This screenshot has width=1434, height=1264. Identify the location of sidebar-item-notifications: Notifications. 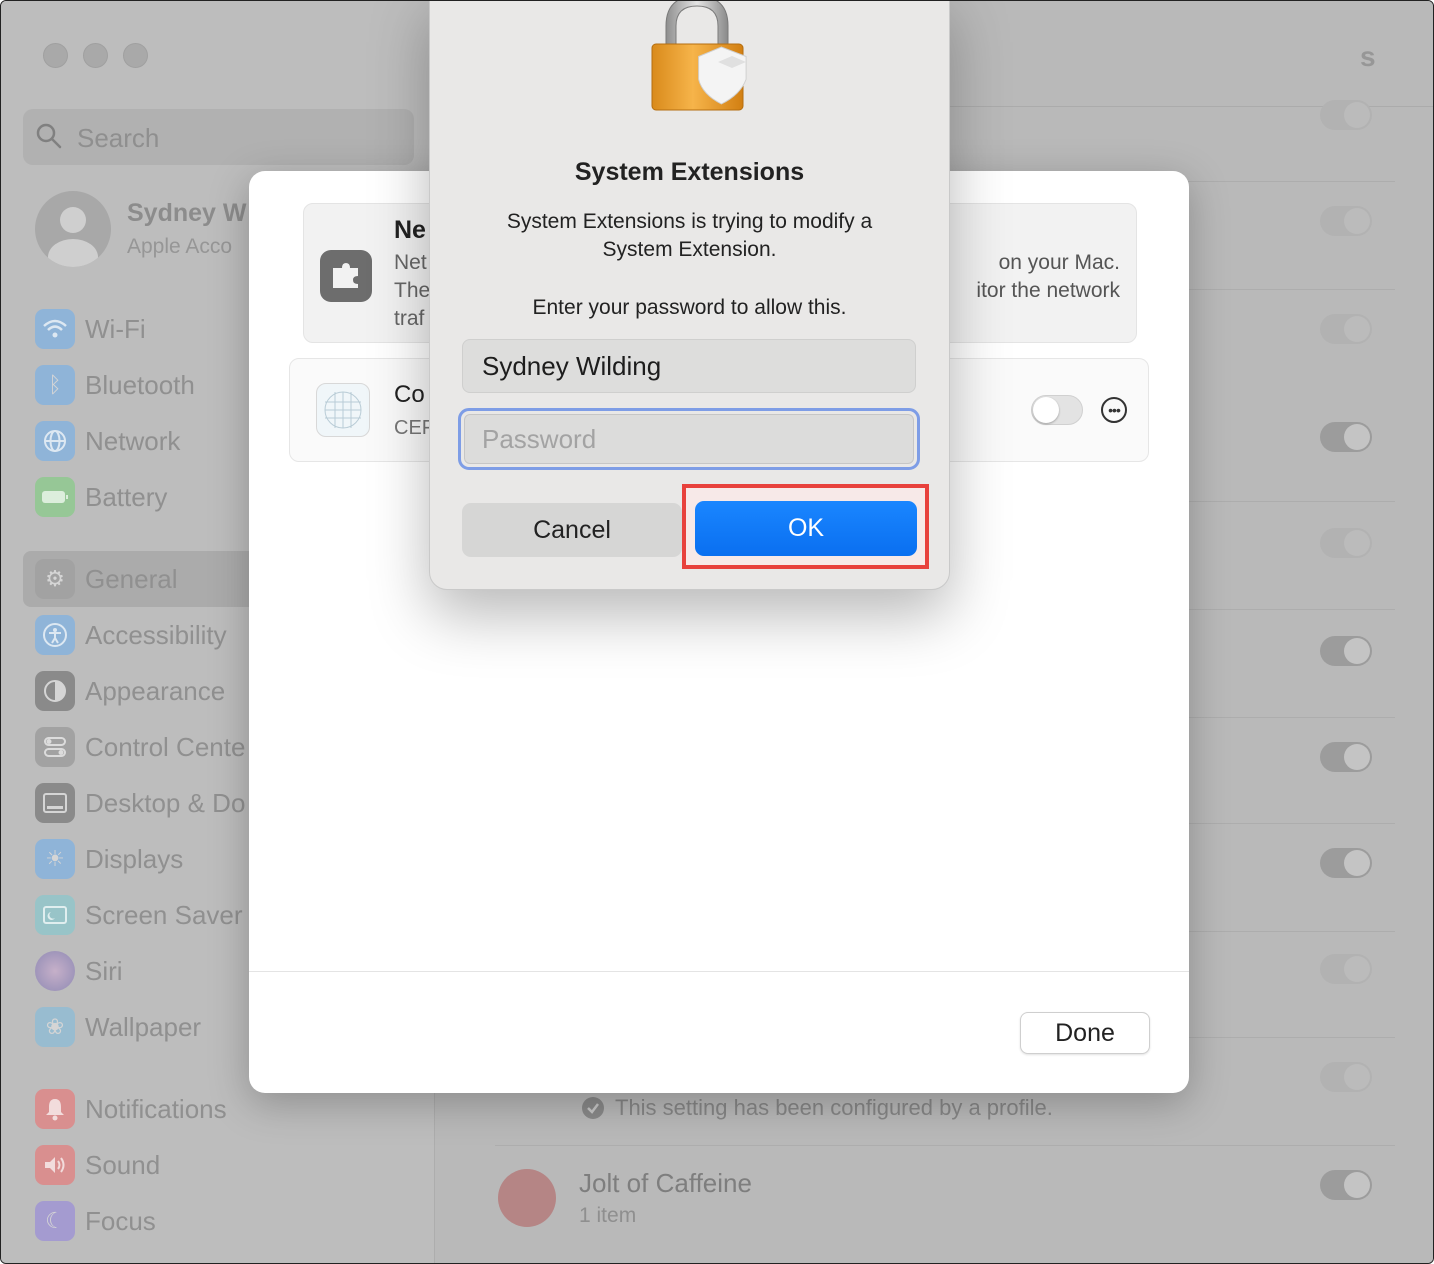
(131, 1109).